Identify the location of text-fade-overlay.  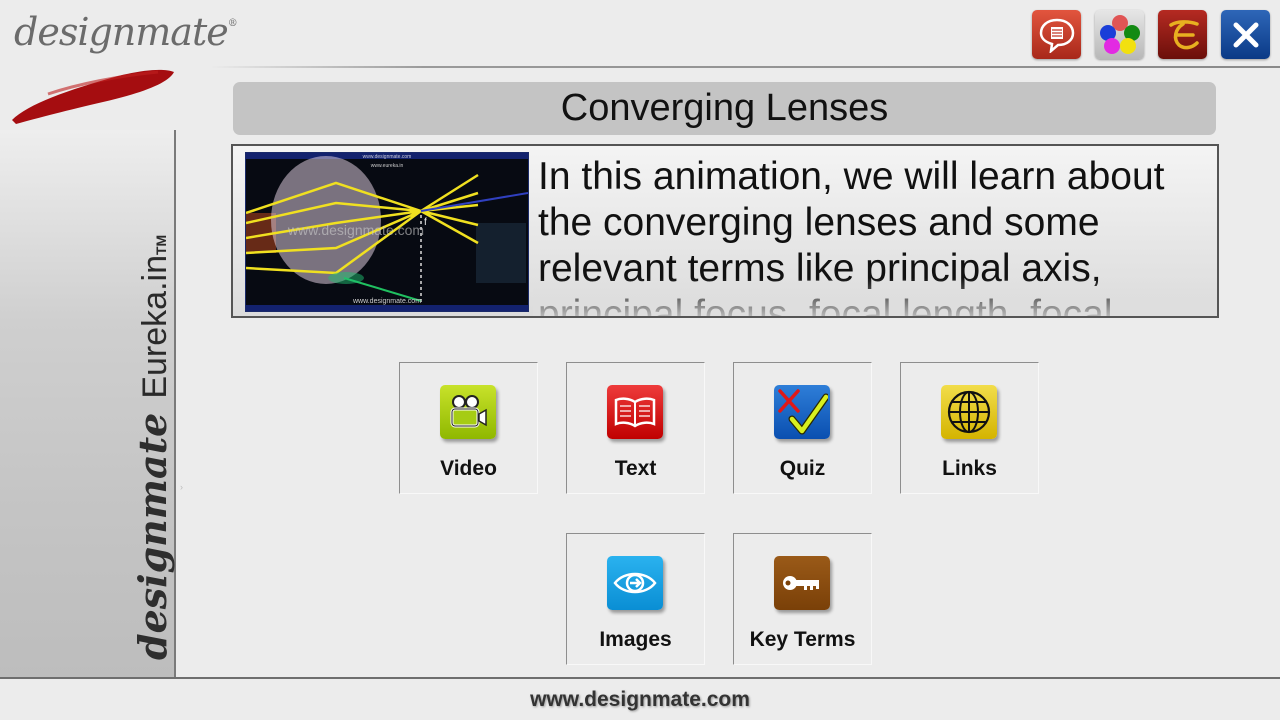
(875, 297).